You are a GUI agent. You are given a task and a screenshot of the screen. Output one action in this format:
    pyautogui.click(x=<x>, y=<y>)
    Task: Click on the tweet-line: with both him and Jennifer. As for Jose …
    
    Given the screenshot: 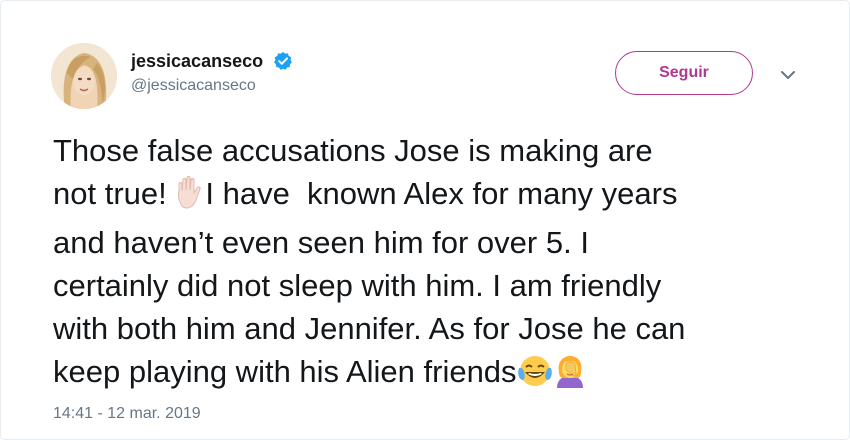 What is the action you would take?
    pyautogui.click(x=369, y=328)
    